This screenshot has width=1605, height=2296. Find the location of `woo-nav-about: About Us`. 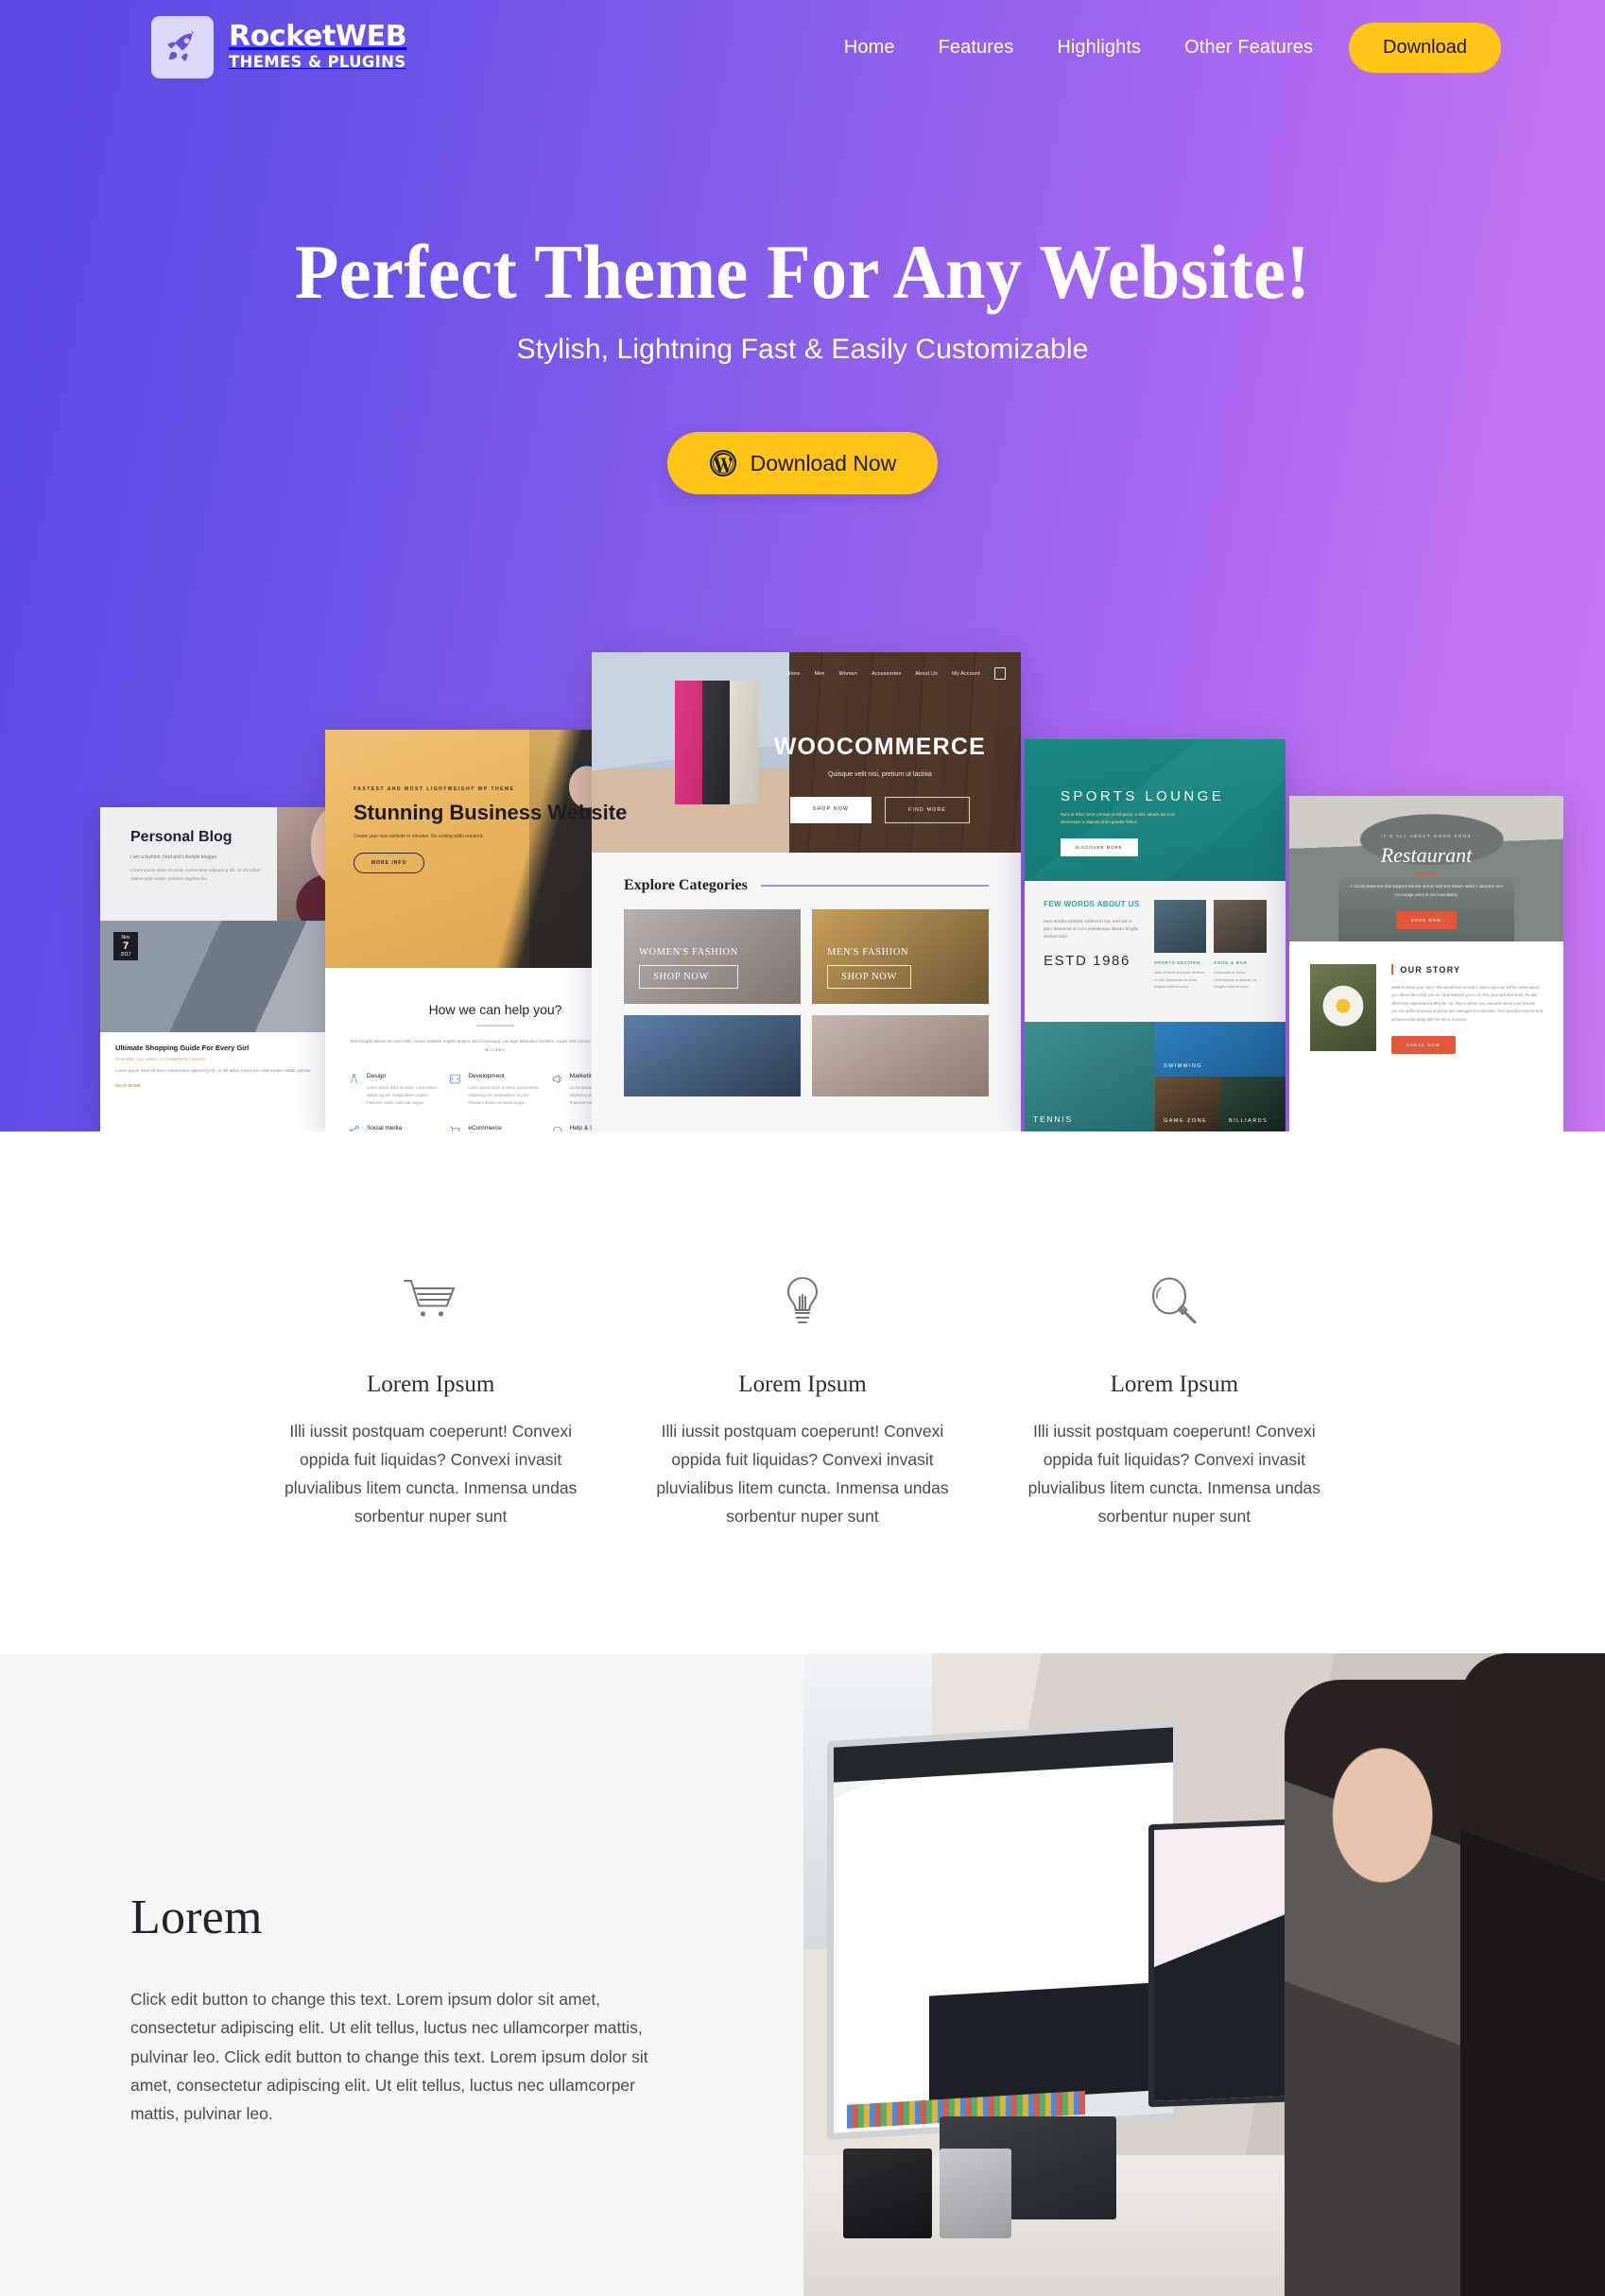

woo-nav-about: About Us is located at coordinates (927, 674).